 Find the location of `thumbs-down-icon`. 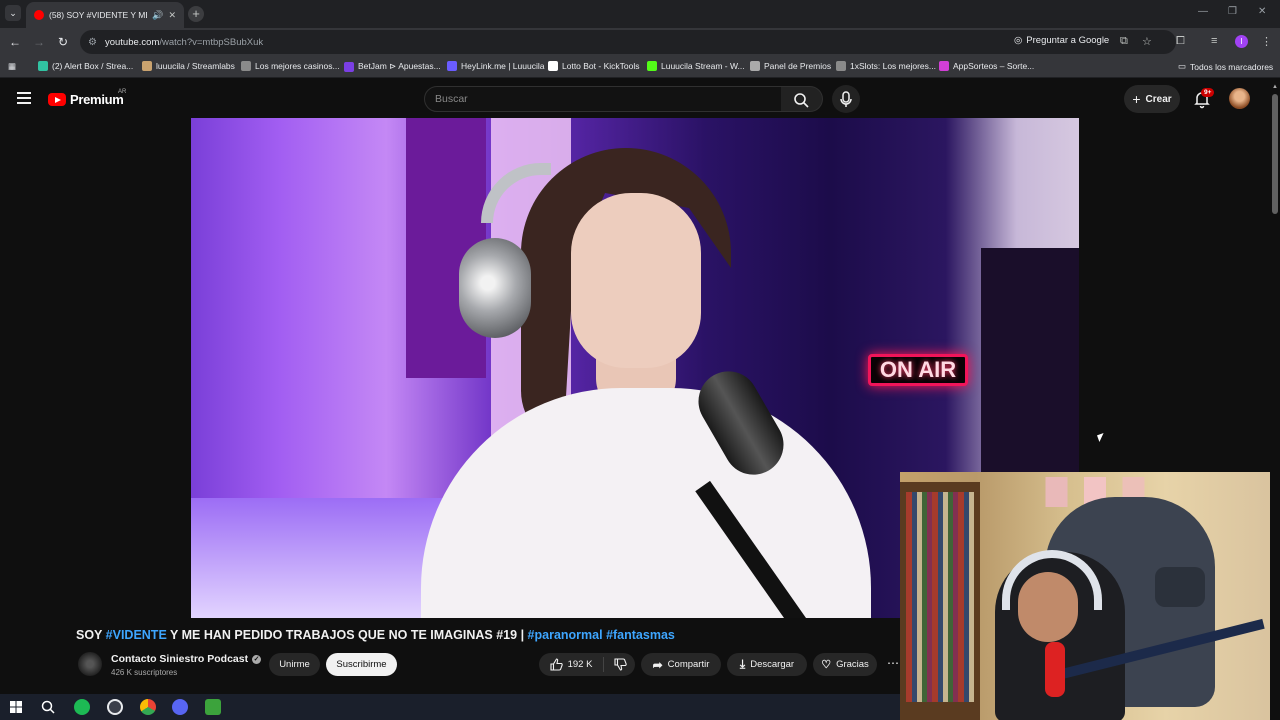

thumbs-down-icon is located at coordinates (620, 664).